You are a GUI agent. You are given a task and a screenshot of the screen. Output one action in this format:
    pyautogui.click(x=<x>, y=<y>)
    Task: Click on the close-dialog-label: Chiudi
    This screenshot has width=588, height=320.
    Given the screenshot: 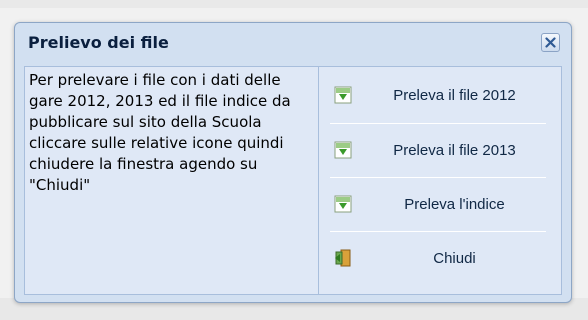 What is the action you would take?
    pyautogui.click(x=454, y=258)
    